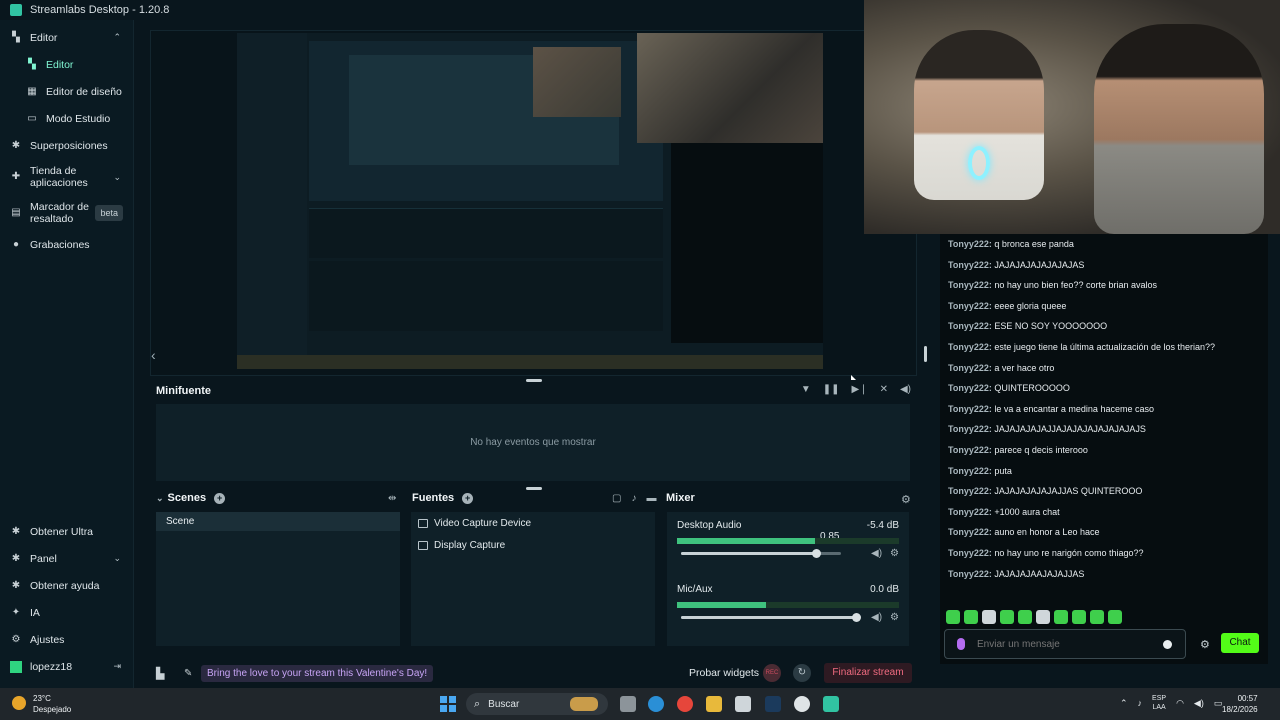 This screenshot has width=1280, height=720. What do you see at coordinates (656, 704) in the screenshot?
I see `edge-browser-icon` at bounding box center [656, 704].